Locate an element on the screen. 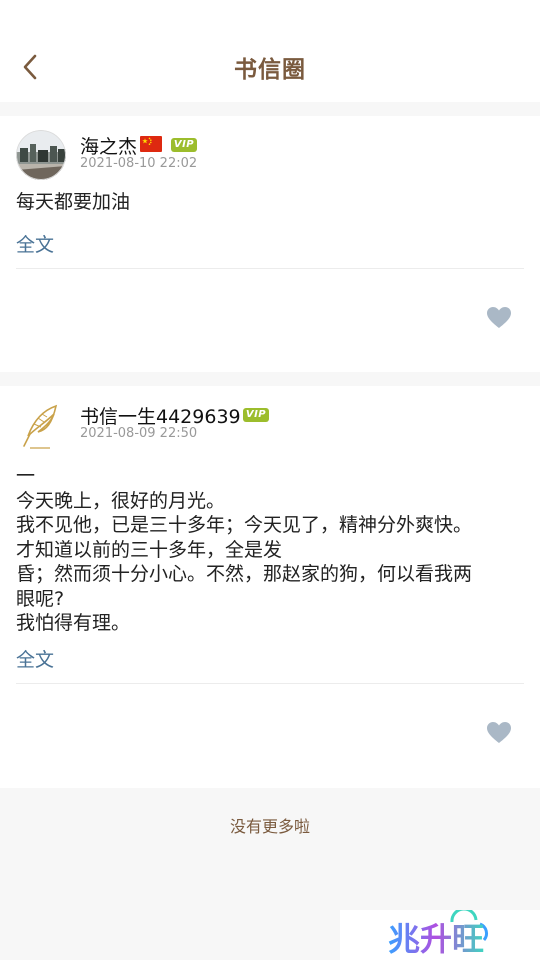  post-time: 2021-08-10 22:02 is located at coordinates (139, 163).